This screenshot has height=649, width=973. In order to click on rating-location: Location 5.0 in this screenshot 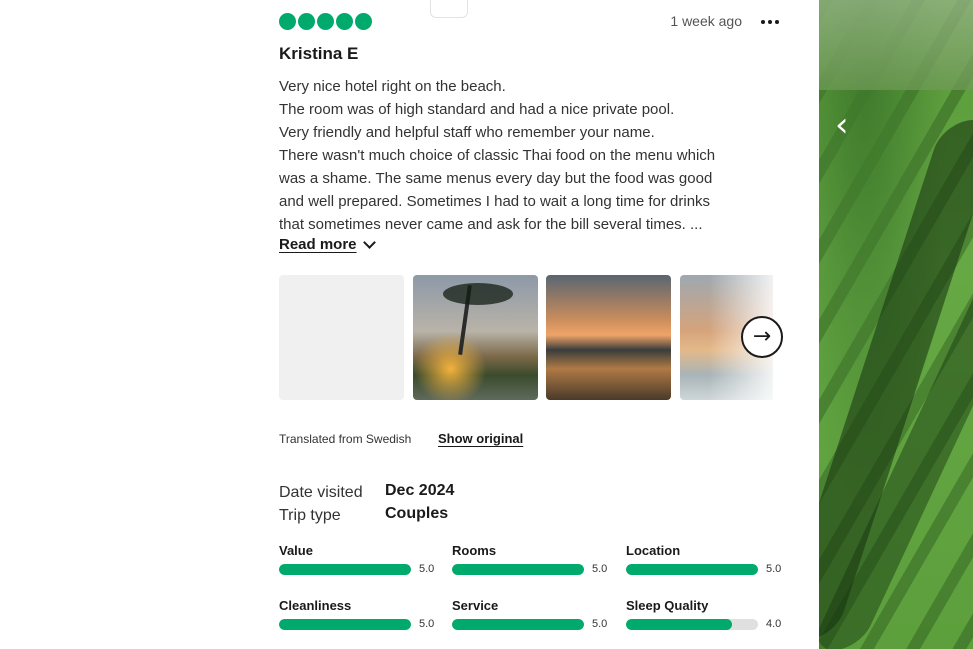, I will do `click(706, 559)`.